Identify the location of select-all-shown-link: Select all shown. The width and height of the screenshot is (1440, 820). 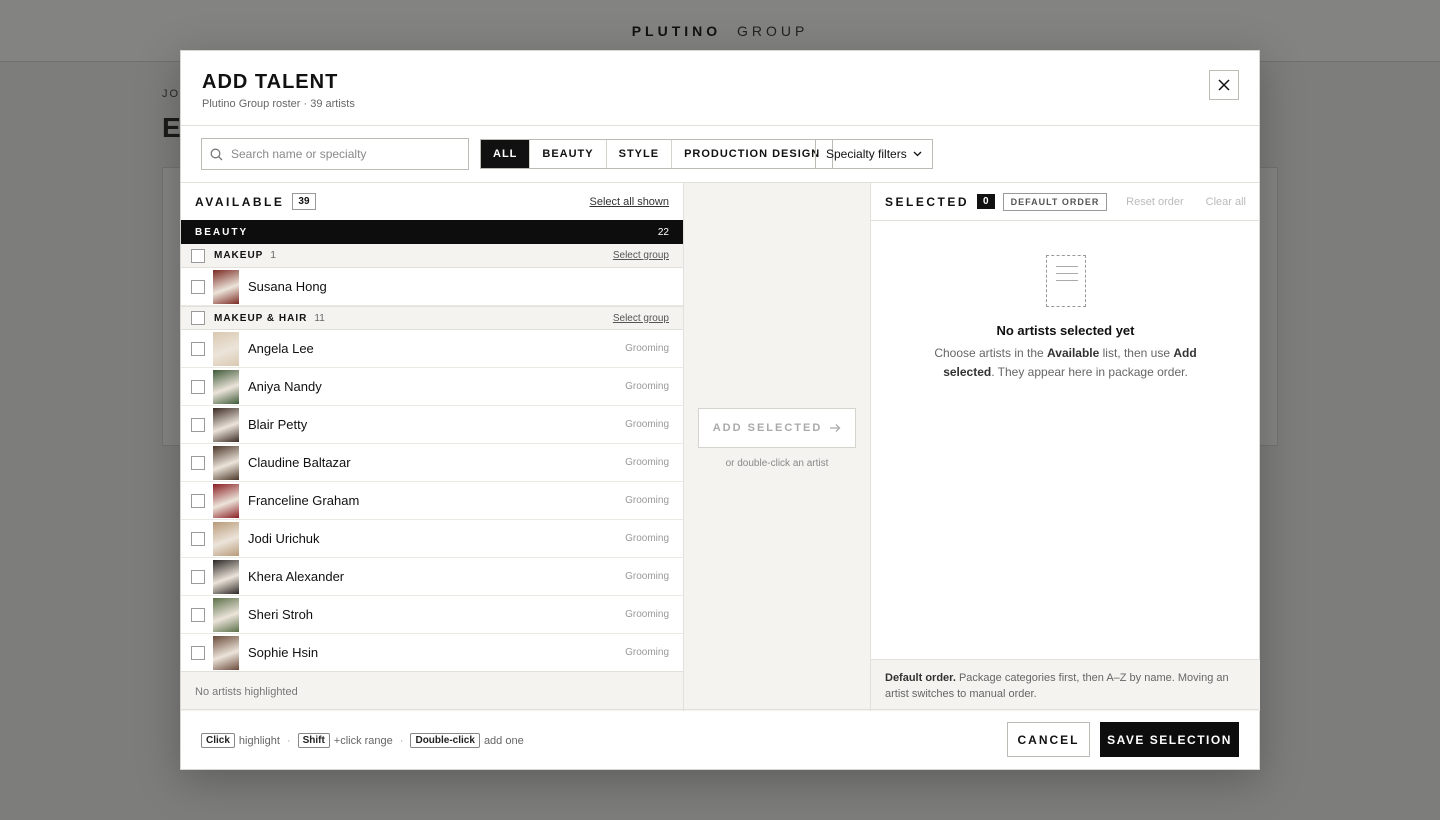
(630, 202).